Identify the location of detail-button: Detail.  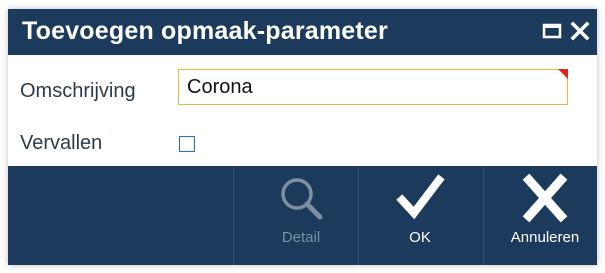
(301, 215).